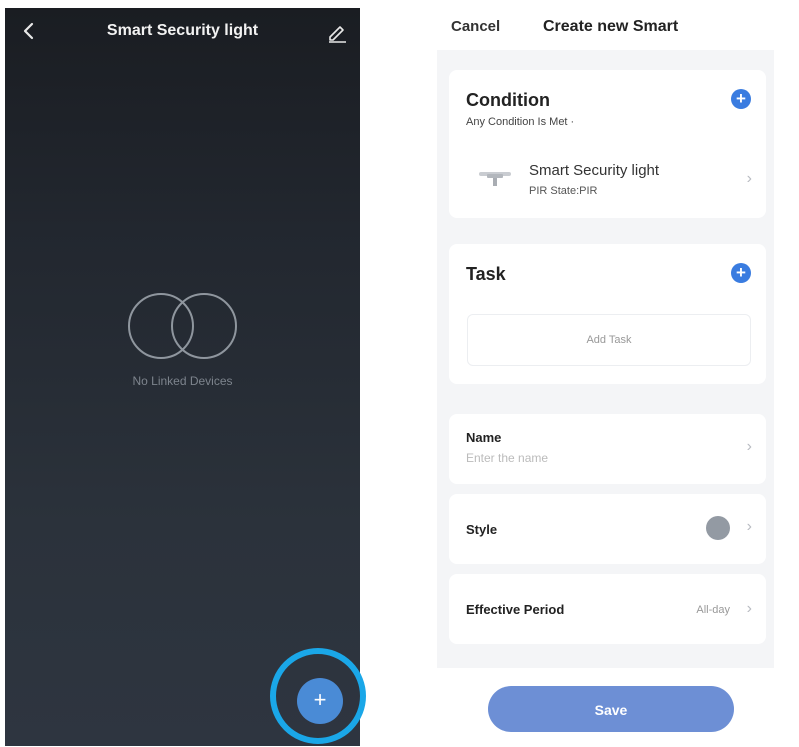 Image resolution: width=799 pixels, height=747 pixels. What do you see at coordinates (475, 26) in the screenshot?
I see `cancel-button: Cancel` at bounding box center [475, 26].